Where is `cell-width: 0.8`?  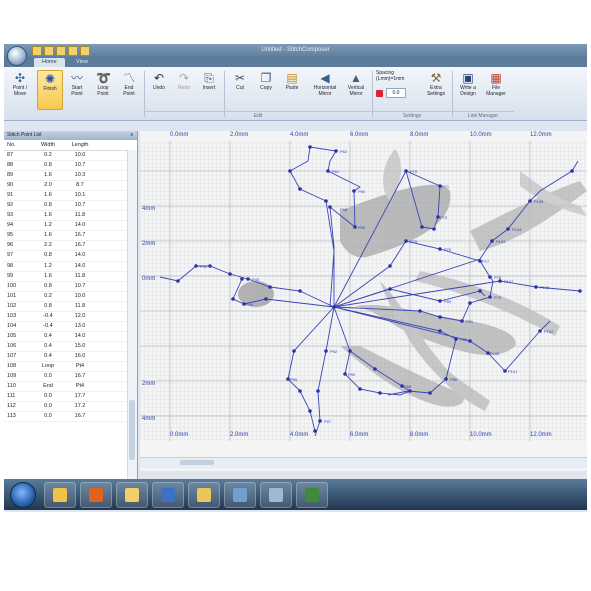
cell-width: 0.8 is located at coordinates (48, 205).